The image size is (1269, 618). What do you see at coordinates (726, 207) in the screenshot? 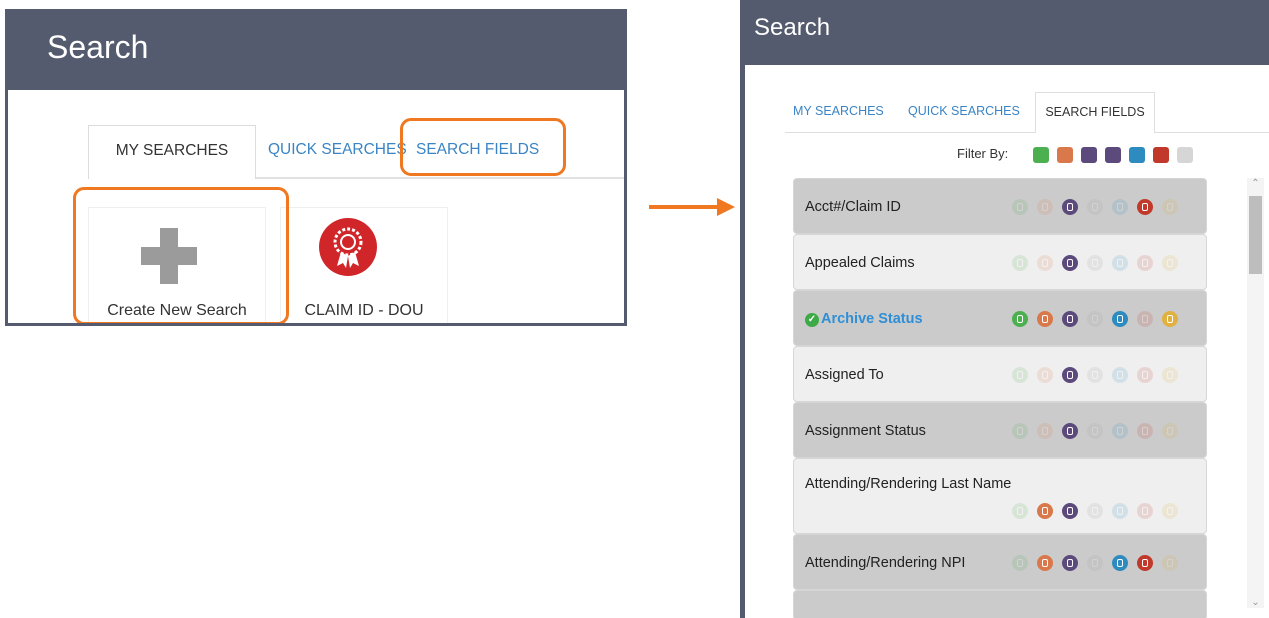
I see `arrow-head-icon` at bounding box center [726, 207].